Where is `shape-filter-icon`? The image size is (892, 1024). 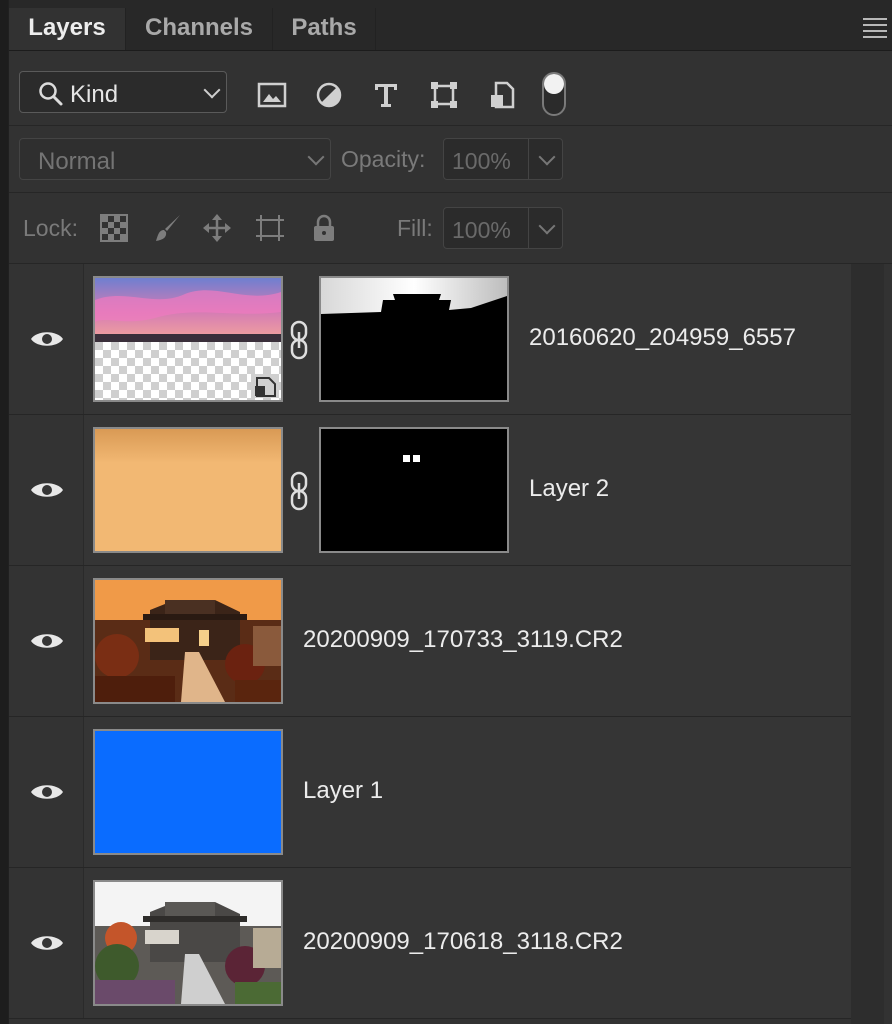
shape-filter-icon is located at coordinates (444, 95).